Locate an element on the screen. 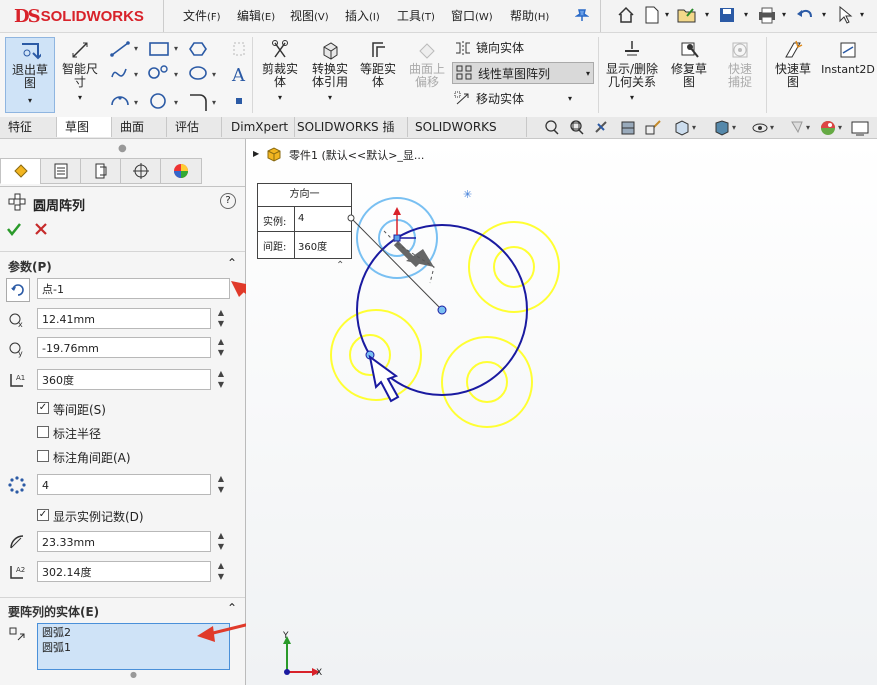  menu-tools: 工具(T) is located at coordinates (416, 15).